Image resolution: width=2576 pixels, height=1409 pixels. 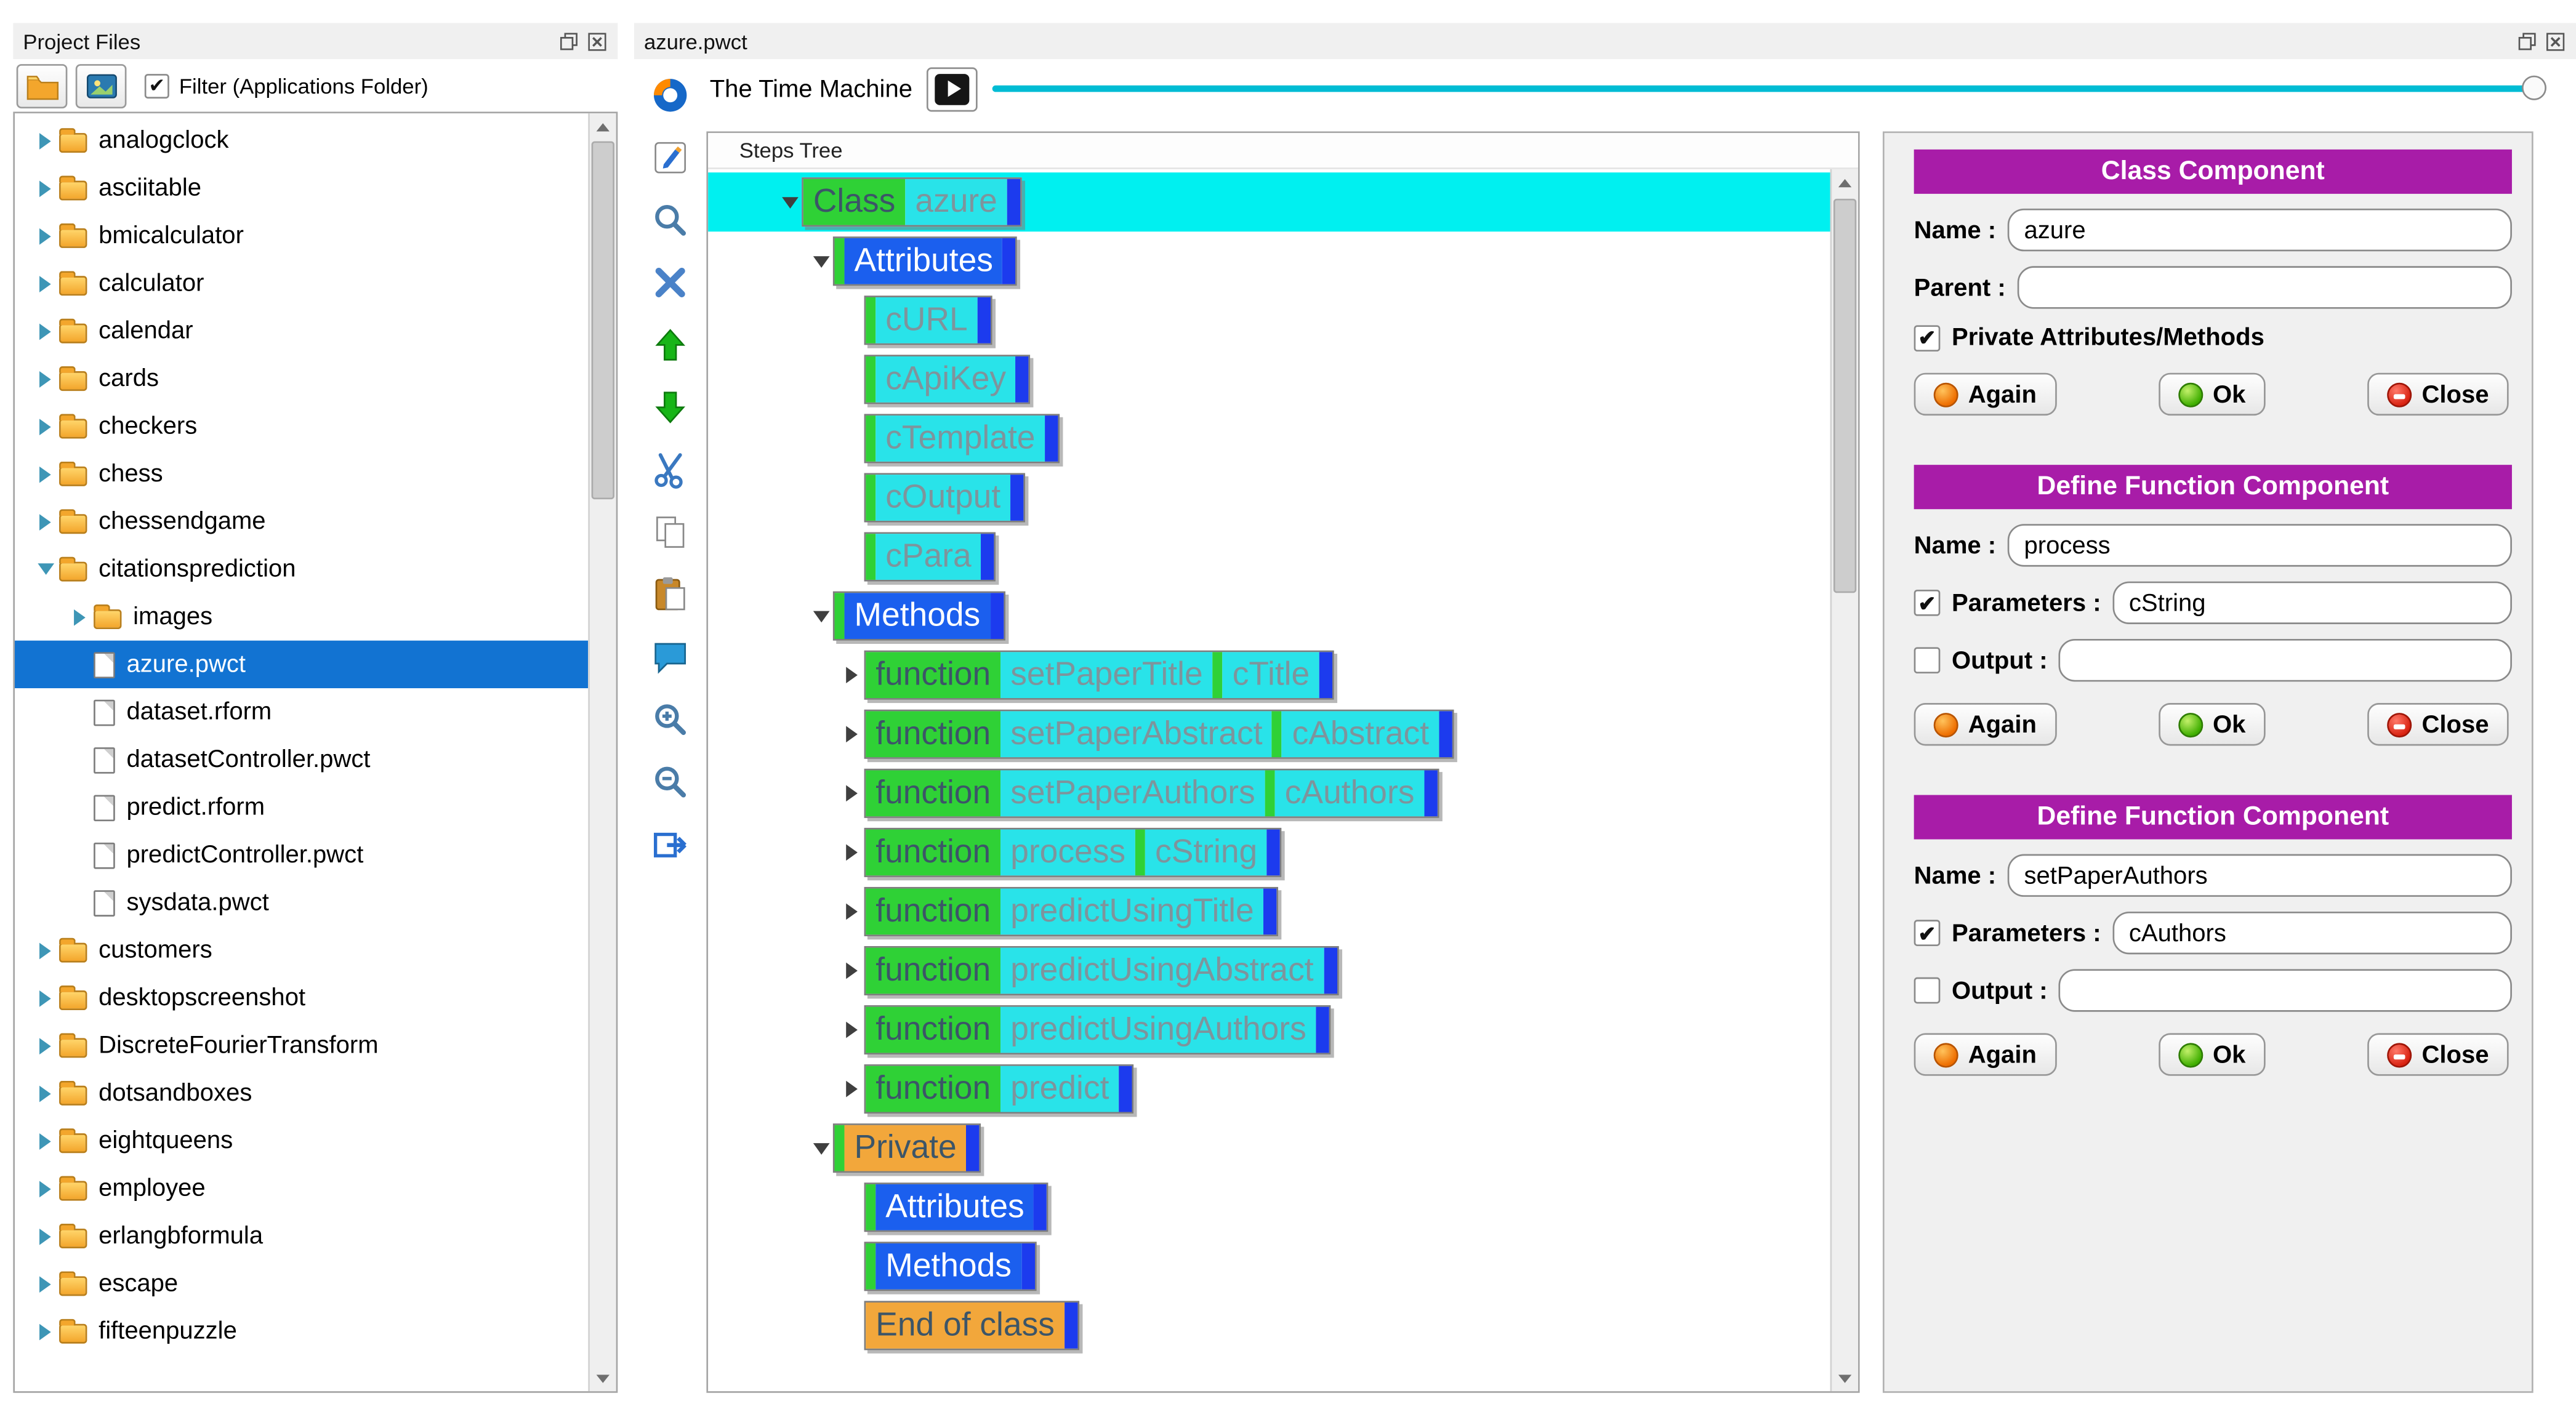 What do you see at coordinates (301, 283) in the screenshot?
I see `tree-item-calculator: calculator` at bounding box center [301, 283].